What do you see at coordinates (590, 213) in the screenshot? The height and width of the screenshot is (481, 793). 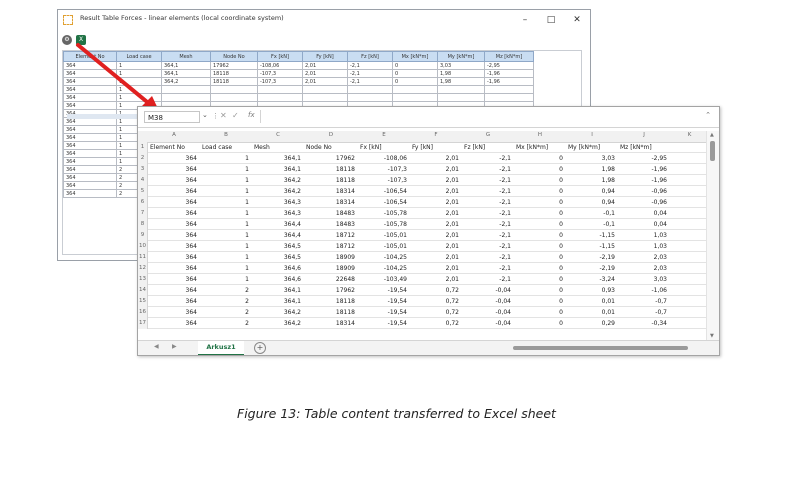 I see `cell: -0,1` at bounding box center [590, 213].